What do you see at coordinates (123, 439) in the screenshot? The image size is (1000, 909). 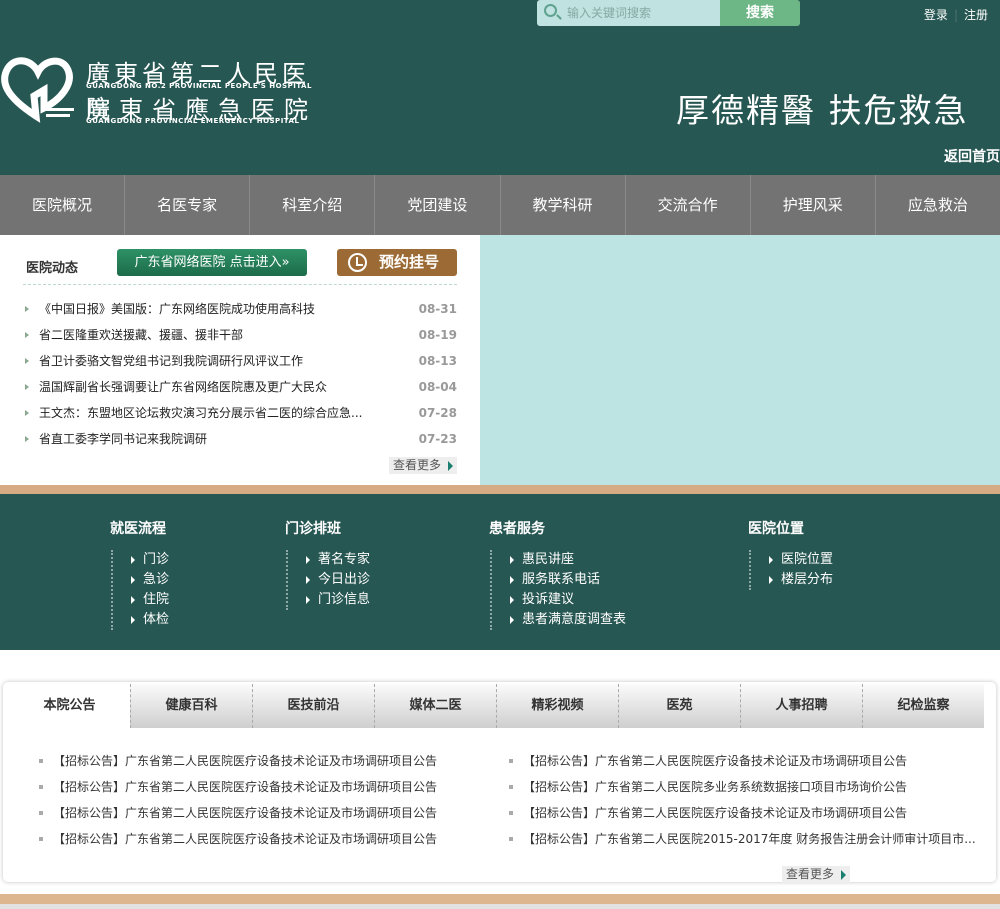 I see `news-title-text: 省直工委李学同书记来我院调研` at bounding box center [123, 439].